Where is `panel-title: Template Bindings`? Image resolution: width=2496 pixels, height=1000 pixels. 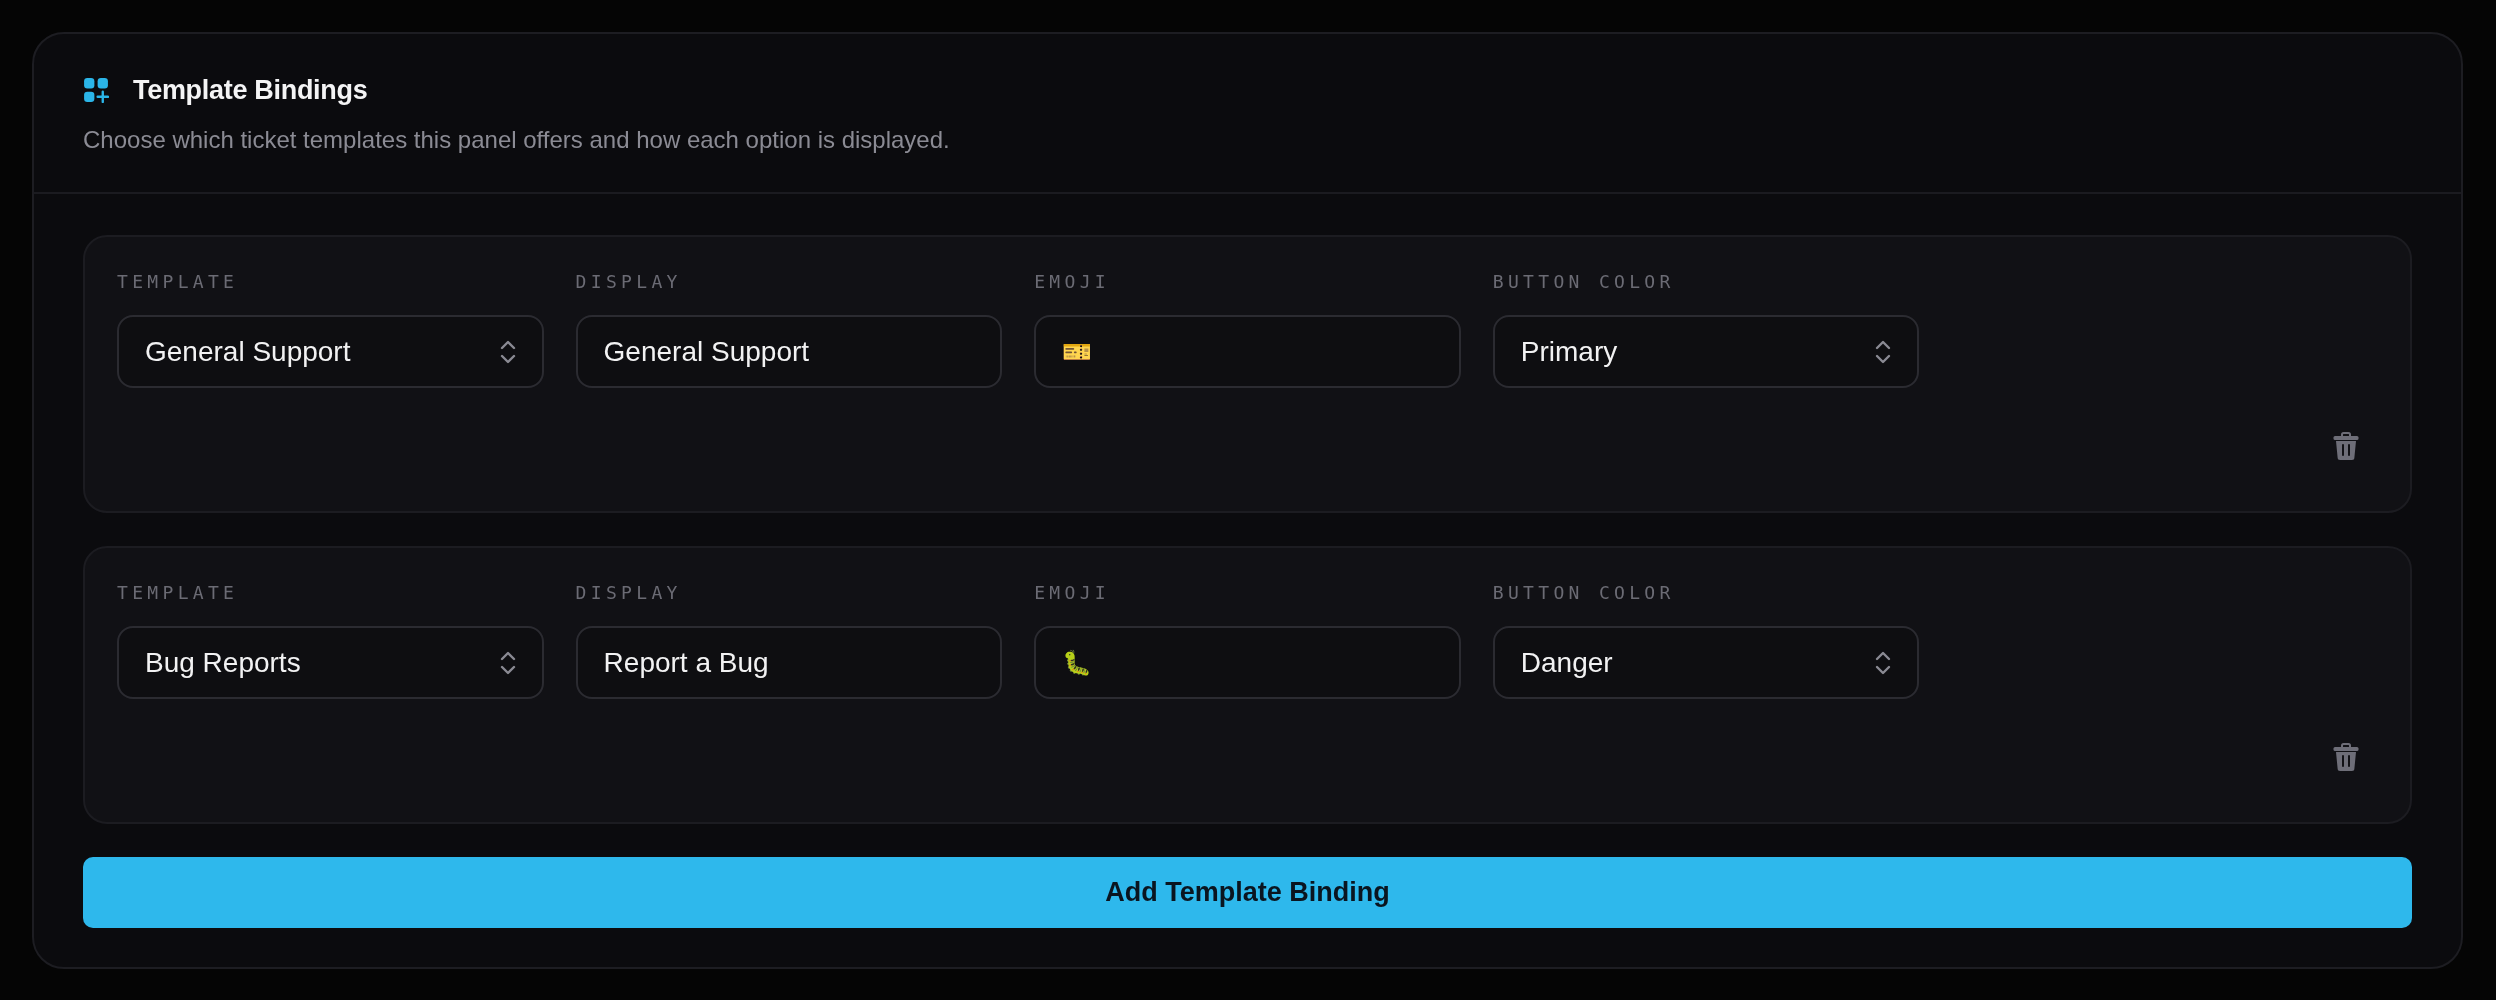 panel-title: Template Bindings is located at coordinates (250, 90).